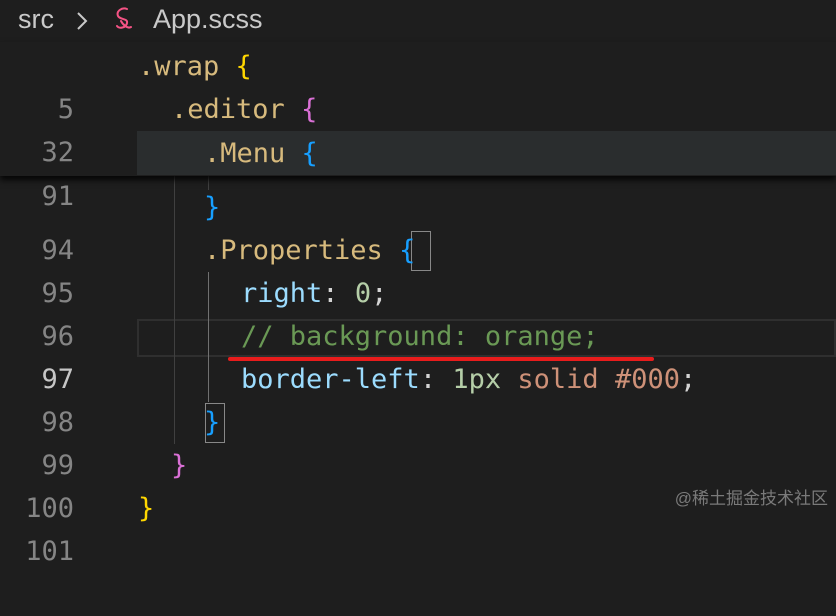 The image size is (836, 616). What do you see at coordinates (208, 337) in the screenshot?
I see `indent-guide-active` at bounding box center [208, 337].